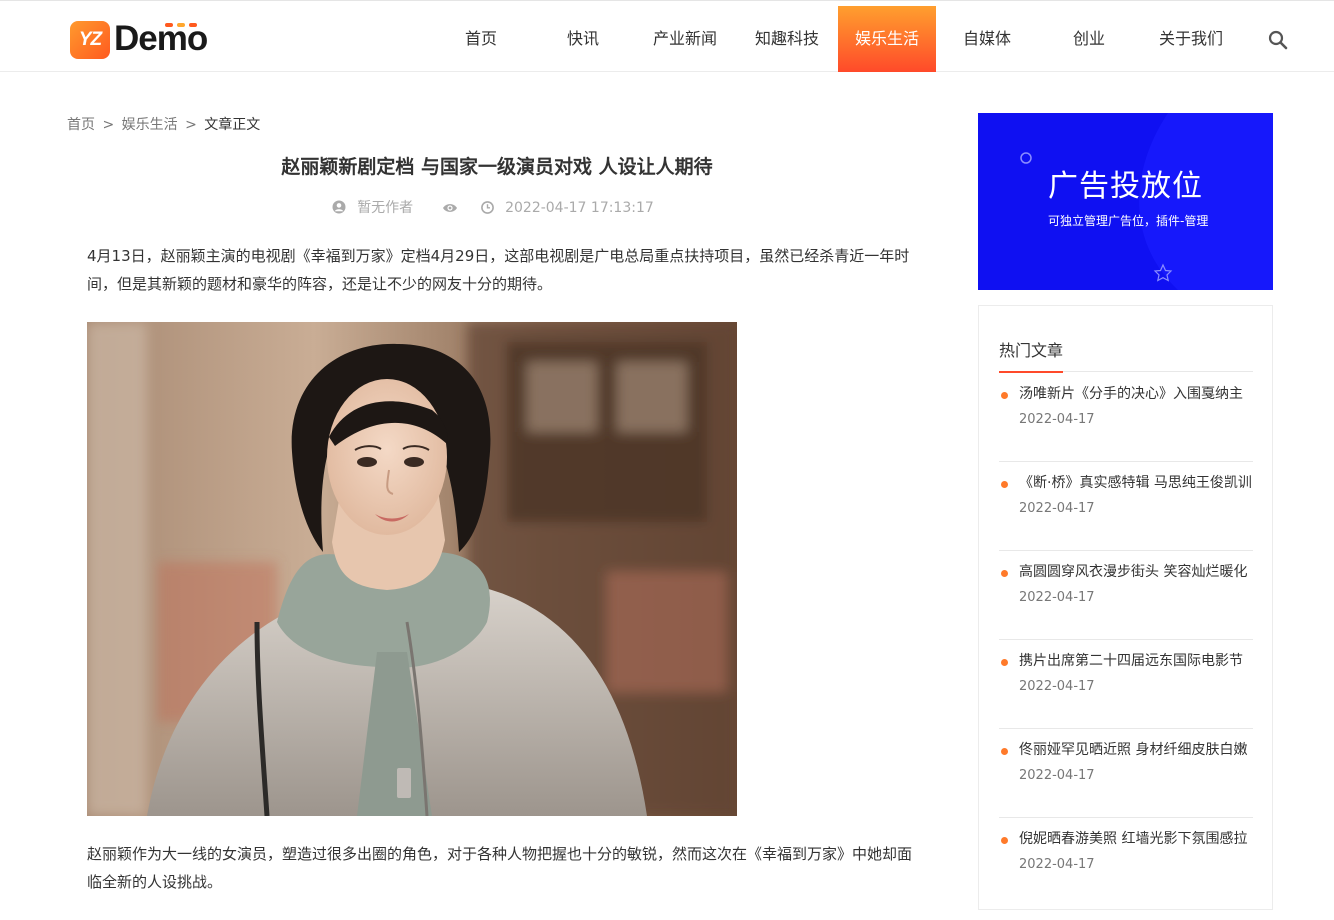 This screenshot has height=920, width=1334. I want to click on breadcrumb: 首页 > 娱乐生活 > 文章正文, so click(163, 124).